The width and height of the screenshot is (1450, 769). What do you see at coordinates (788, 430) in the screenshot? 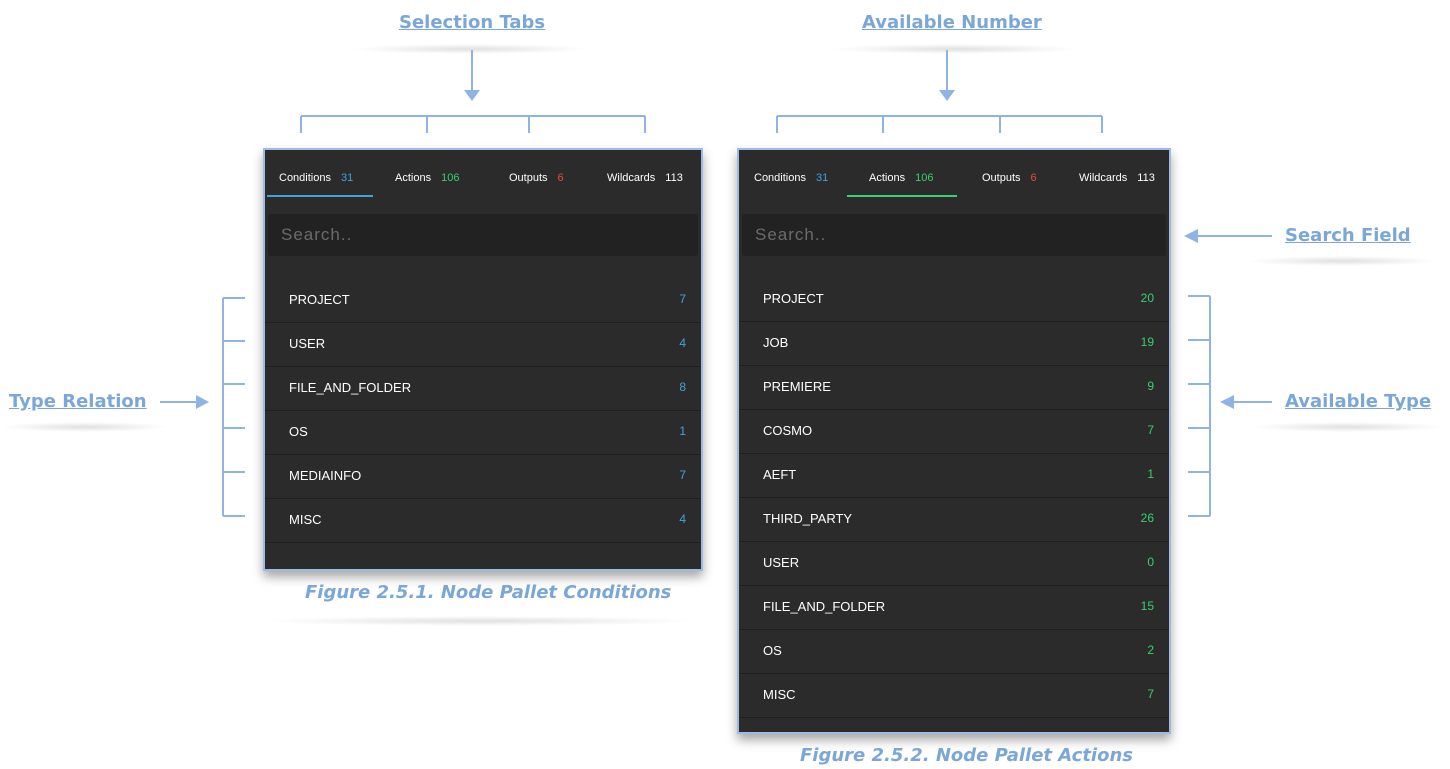
I see `list-item-label: COSMO` at bounding box center [788, 430].